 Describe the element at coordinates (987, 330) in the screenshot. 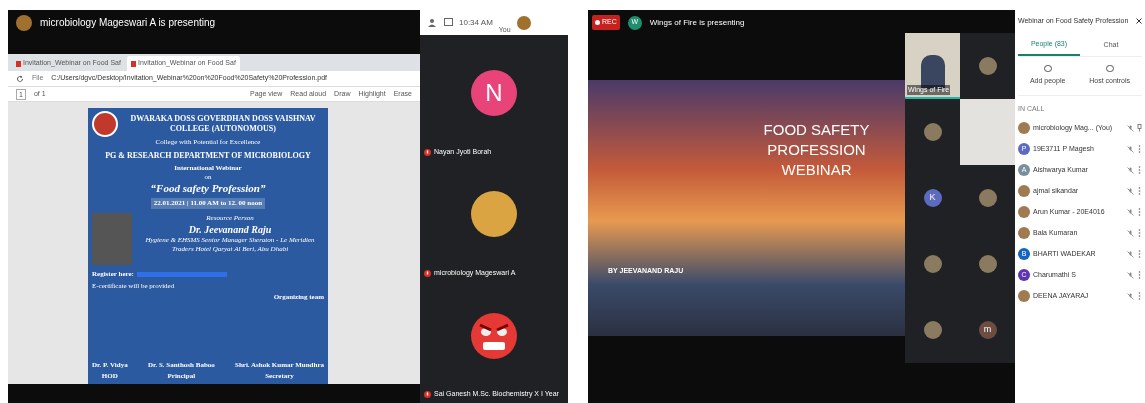

I see `participant-avatar: m` at that location.